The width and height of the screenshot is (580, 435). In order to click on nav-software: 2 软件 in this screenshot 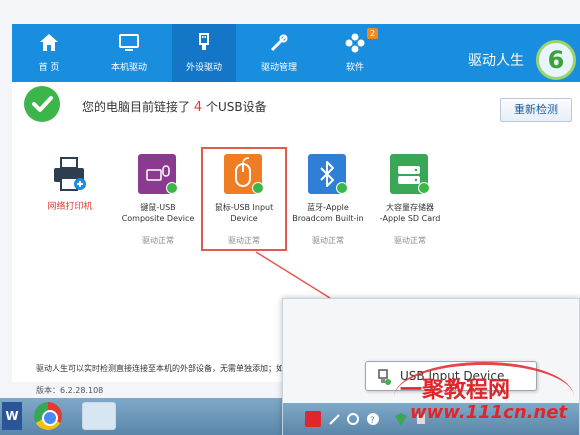, I will do `click(355, 53)`.